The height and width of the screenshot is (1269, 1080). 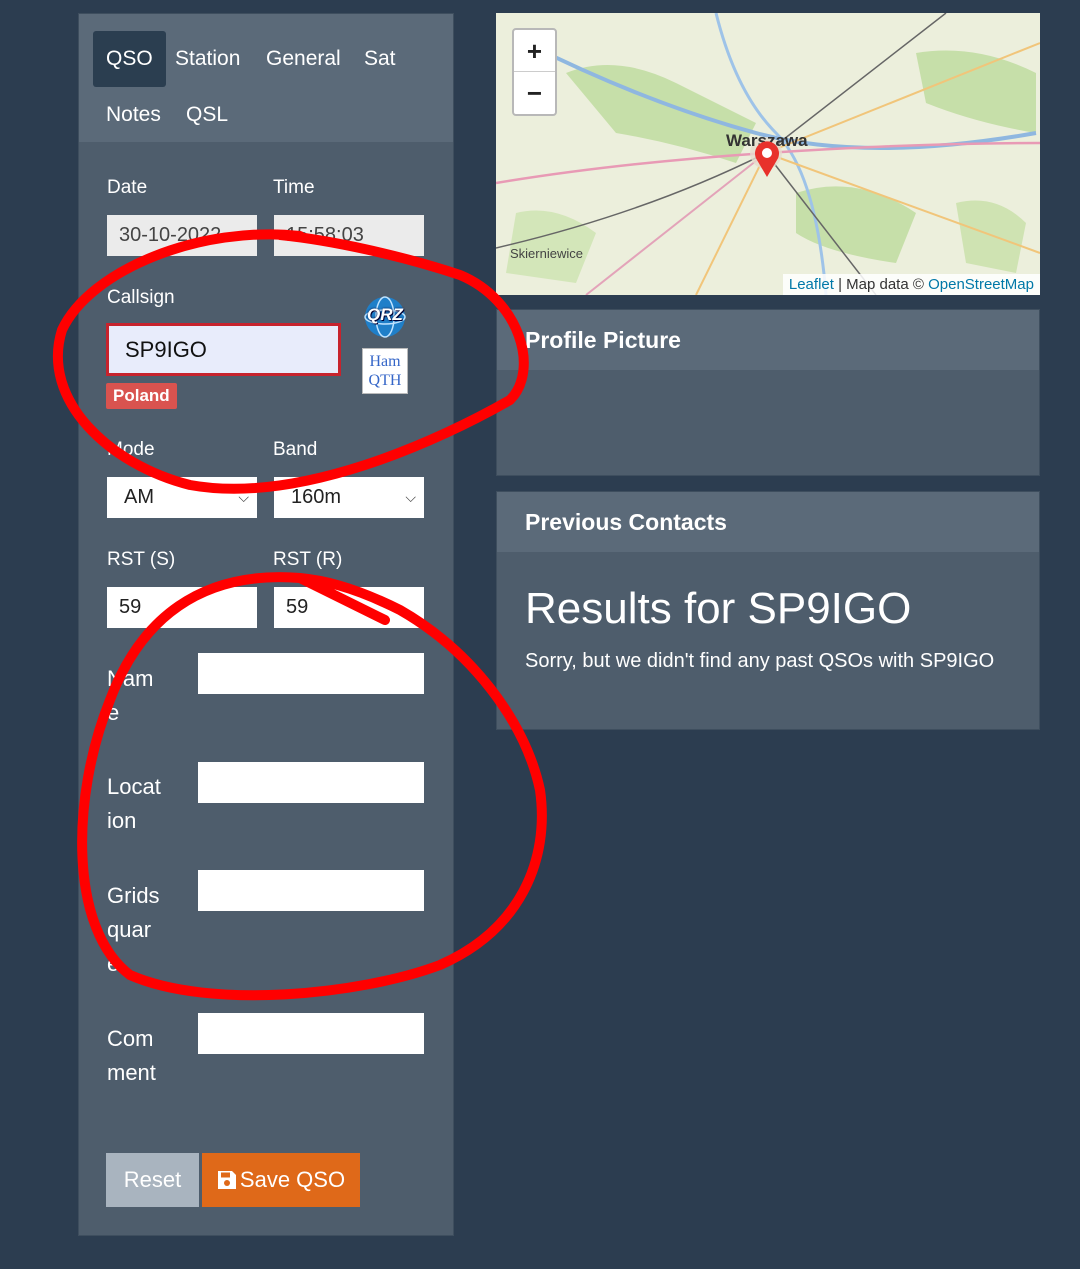 What do you see at coordinates (207, 115) in the screenshot?
I see `tab-qsl: QSL` at bounding box center [207, 115].